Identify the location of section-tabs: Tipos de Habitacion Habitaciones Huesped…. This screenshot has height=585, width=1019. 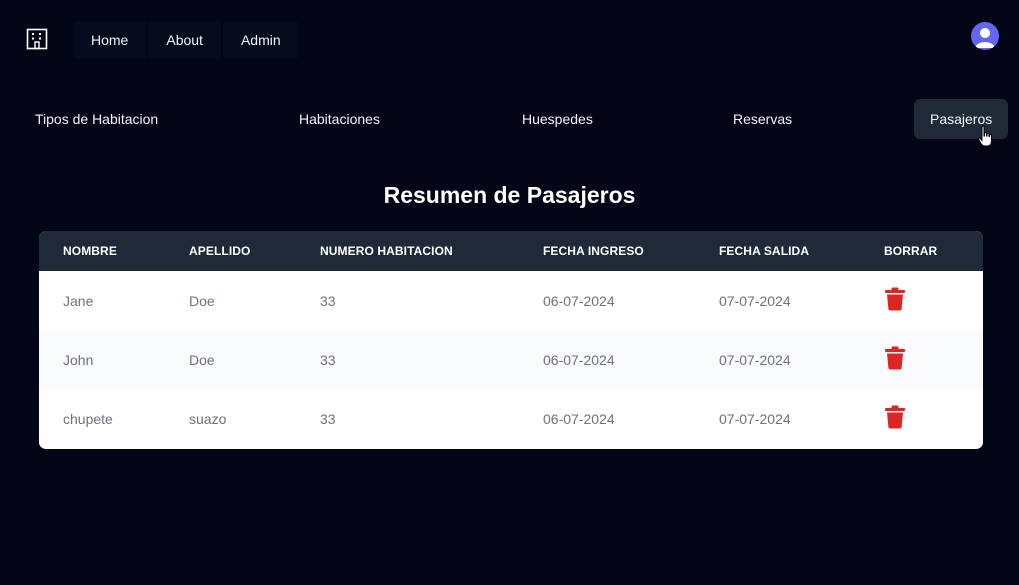
(509, 119).